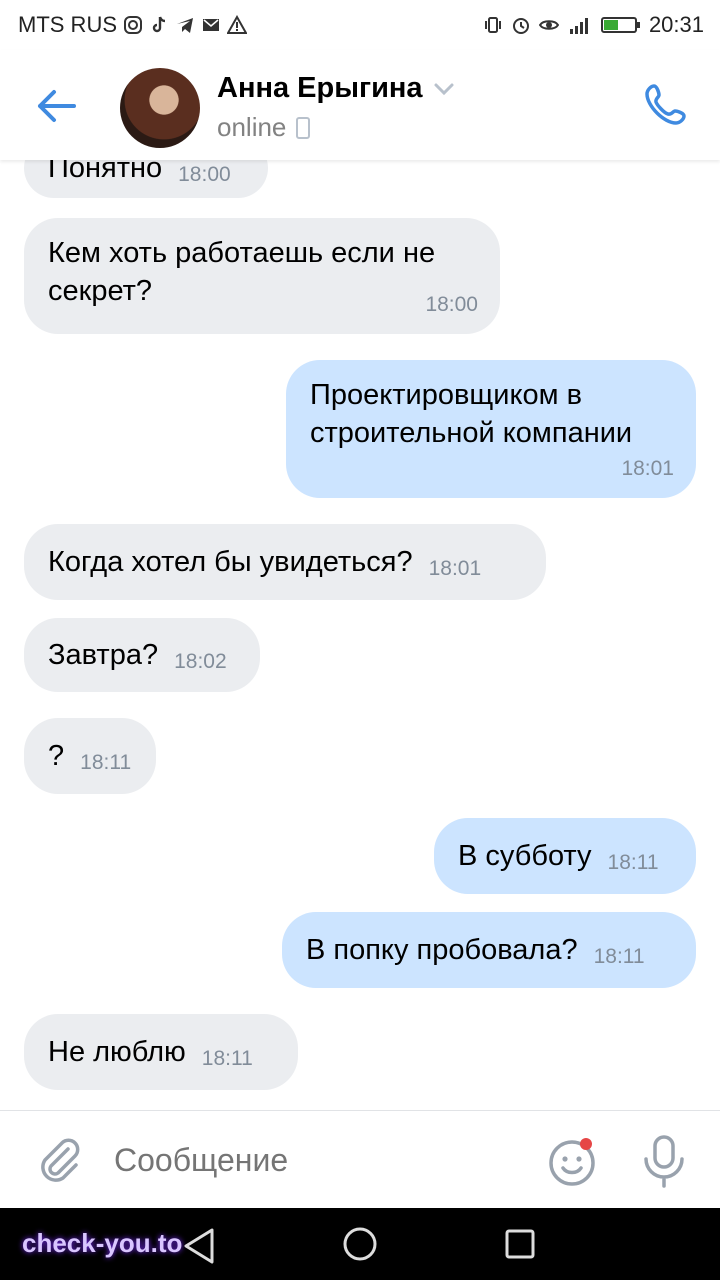  What do you see at coordinates (67, 24) in the screenshot?
I see `carrier-label: MTS RUS` at bounding box center [67, 24].